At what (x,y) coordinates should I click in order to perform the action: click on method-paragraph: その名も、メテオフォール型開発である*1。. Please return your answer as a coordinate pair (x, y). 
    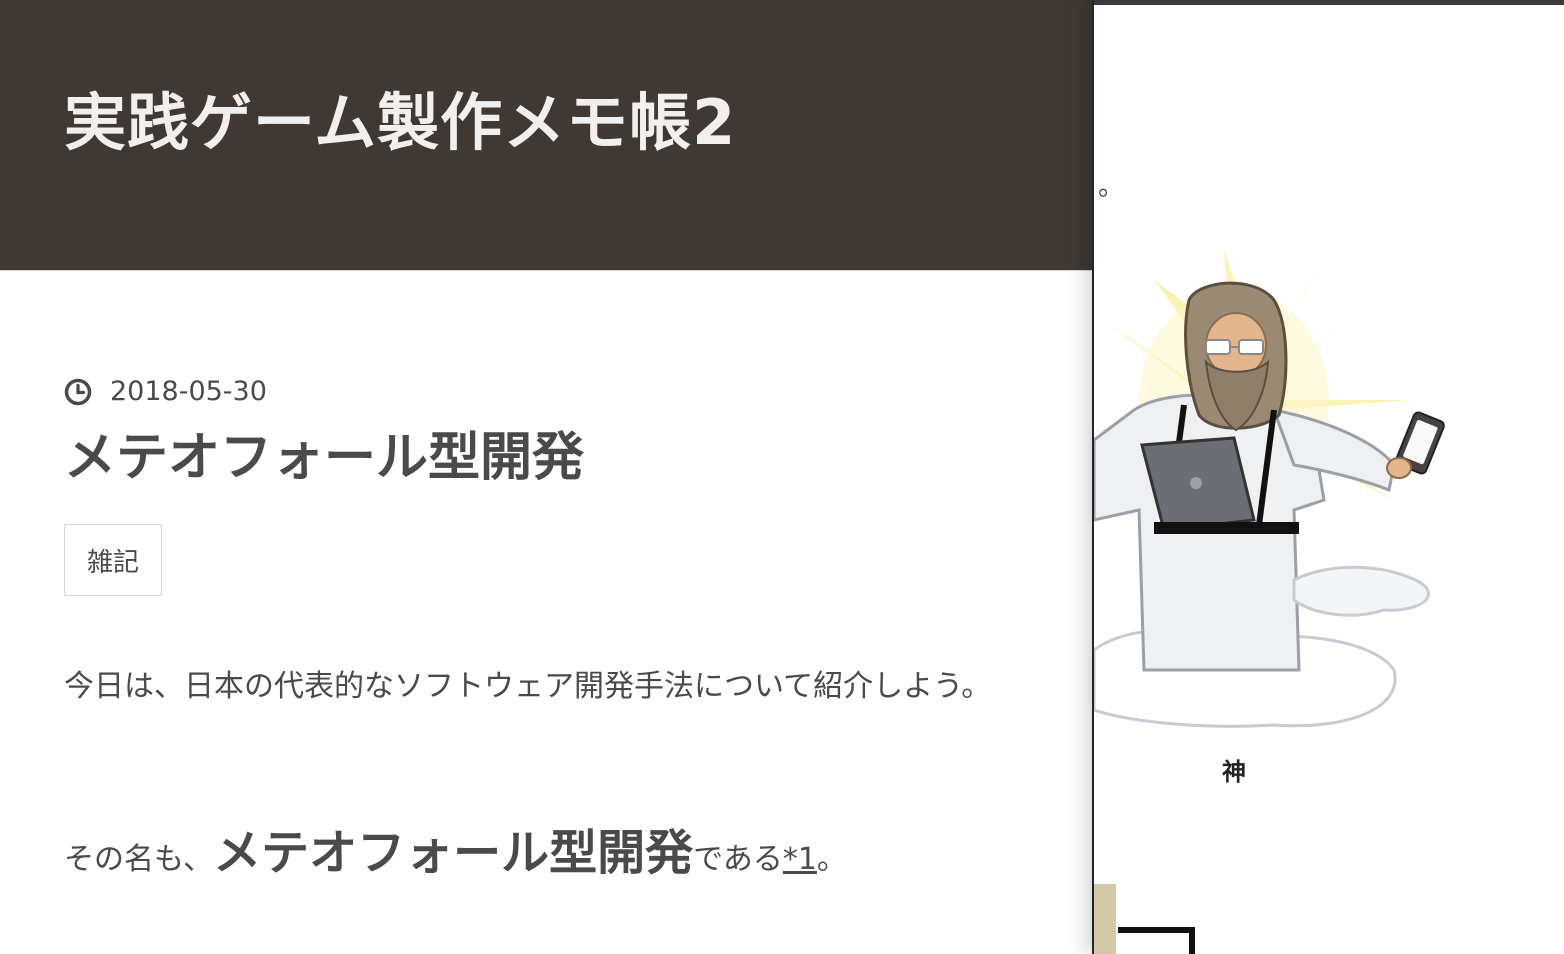
    Looking at the image, I should click on (544, 856).